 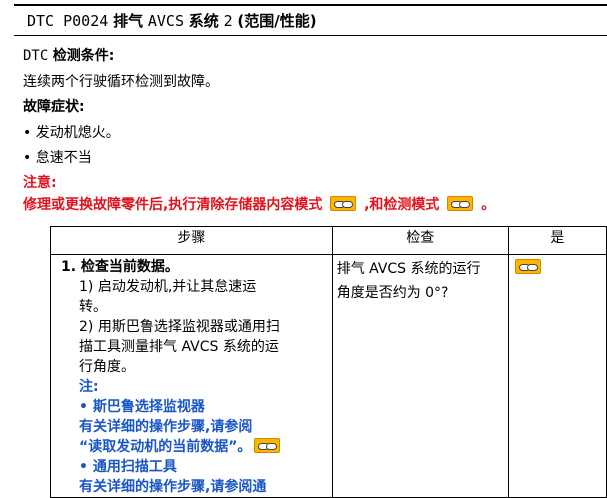 What do you see at coordinates (68, 21) in the screenshot?
I see `dtc-code: DTC P0024` at bounding box center [68, 21].